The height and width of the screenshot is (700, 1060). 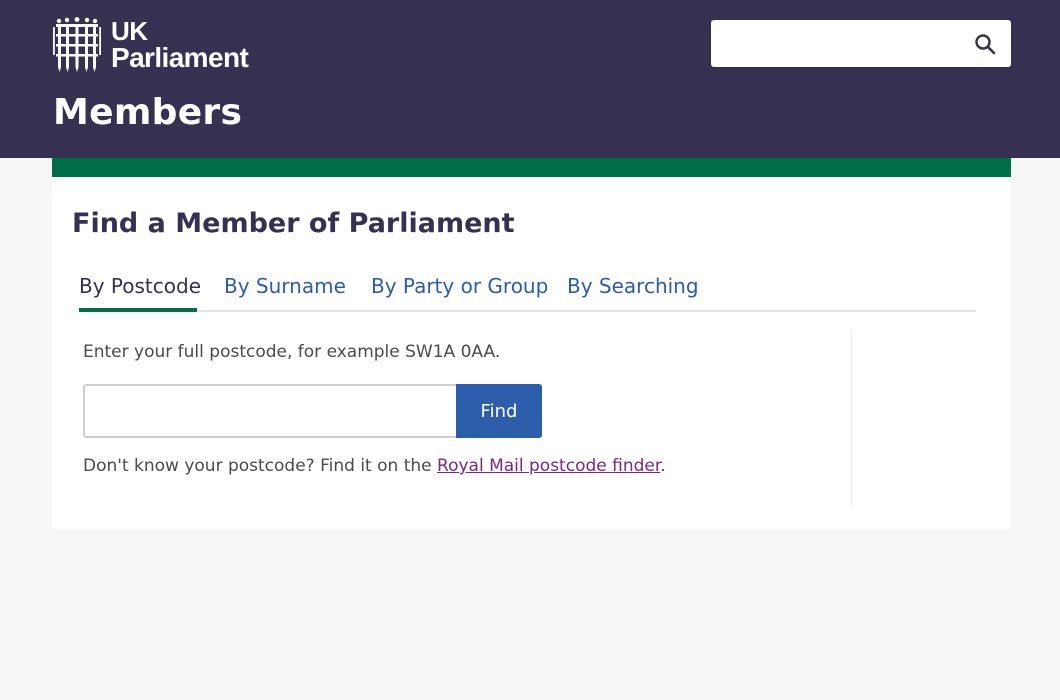 What do you see at coordinates (77, 44) in the screenshot?
I see `portcullis-icon` at bounding box center [77, 44].